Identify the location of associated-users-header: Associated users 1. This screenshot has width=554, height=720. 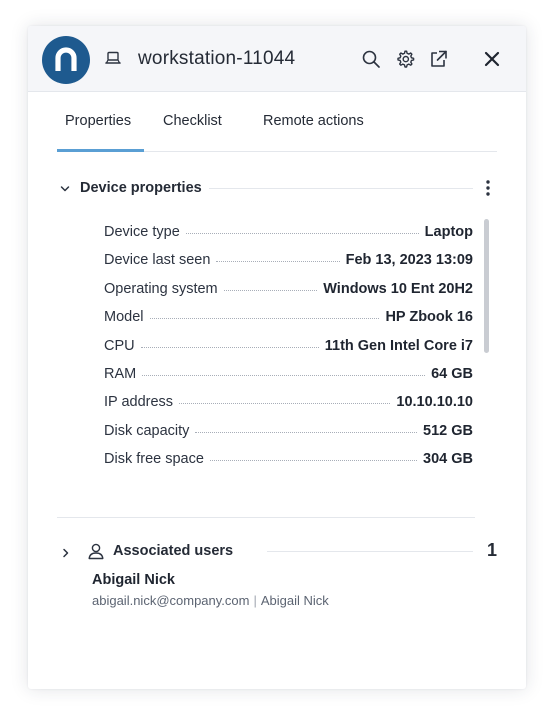
(277, 552).